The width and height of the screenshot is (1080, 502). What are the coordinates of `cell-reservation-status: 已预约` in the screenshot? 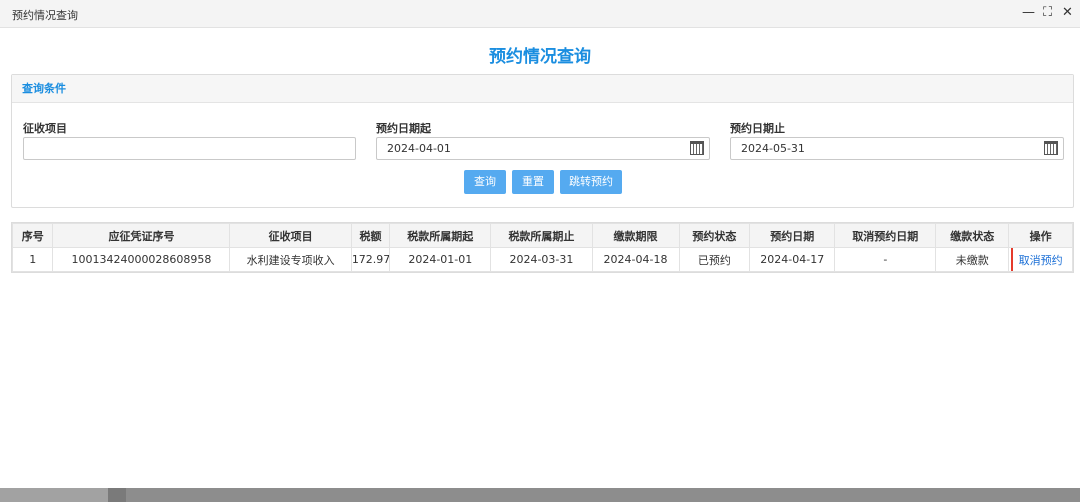 It's located at (714, 259).